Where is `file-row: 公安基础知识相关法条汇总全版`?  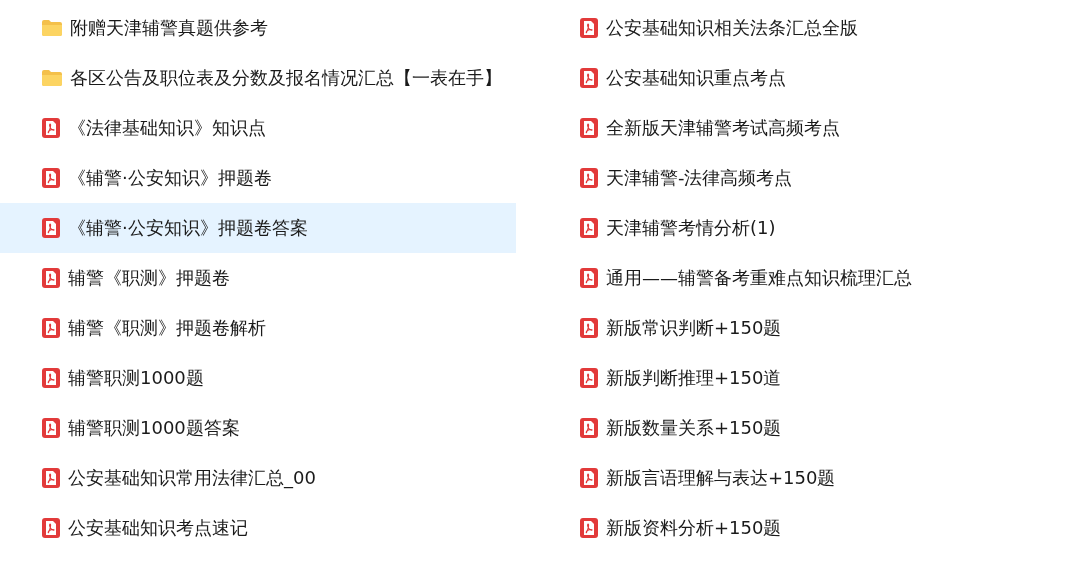 file-row: 公安基础知识相关法条汇总全版 is located at coordinates (809, 28).